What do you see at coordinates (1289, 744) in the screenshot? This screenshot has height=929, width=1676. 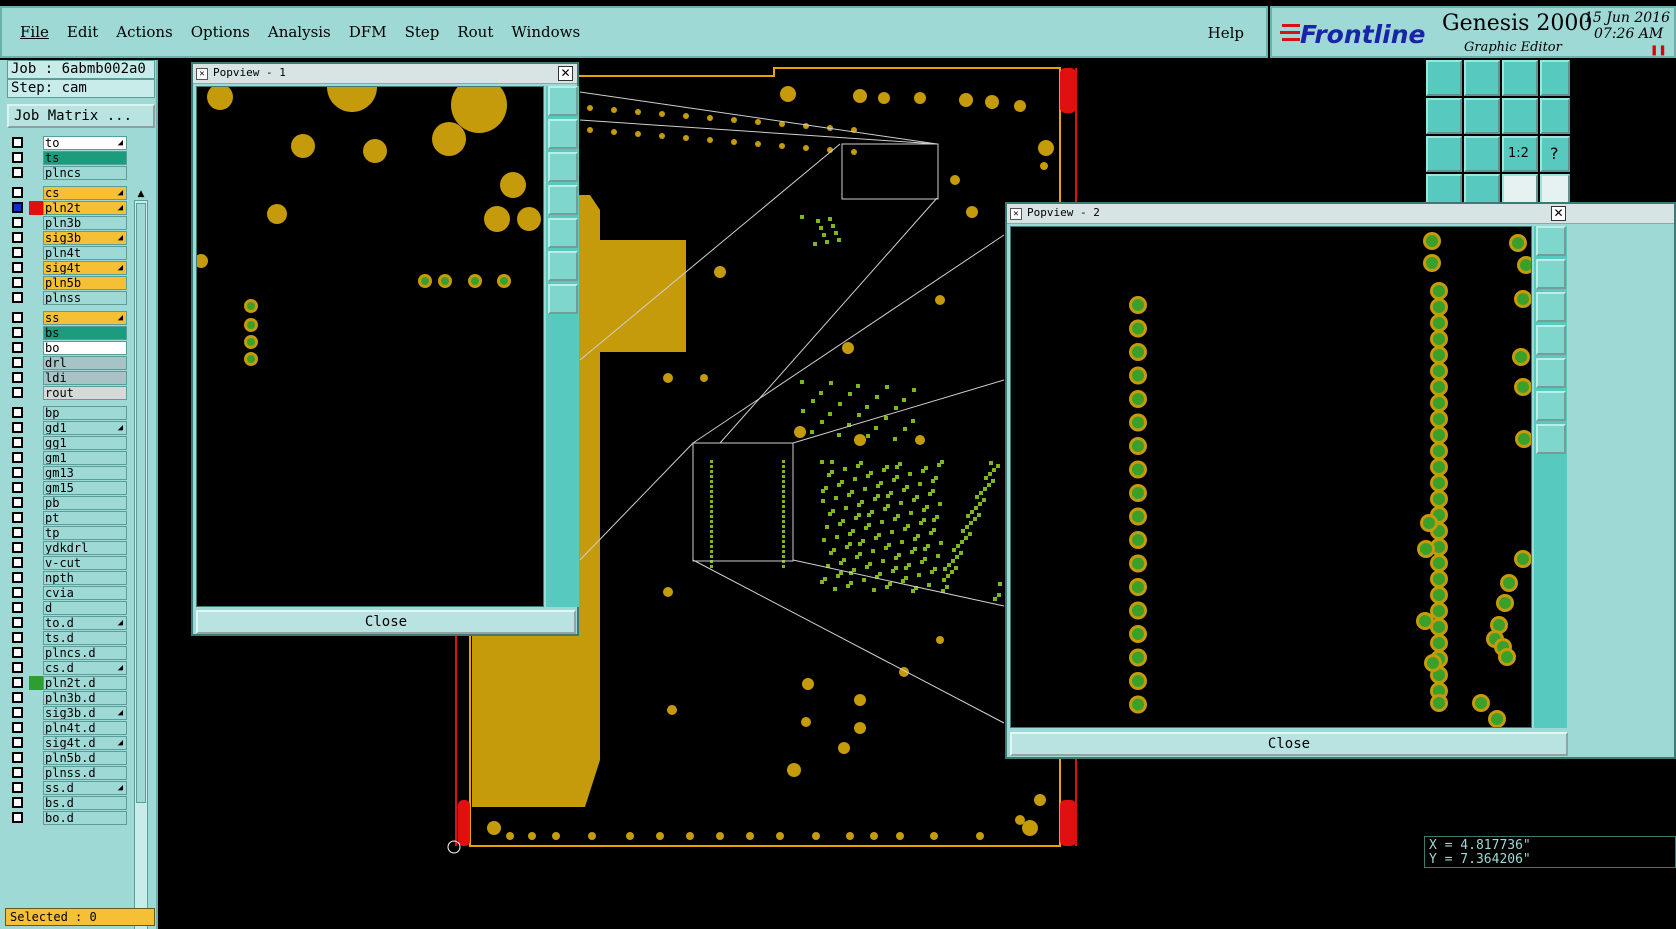 I see `popview-2-close-button: Close` at bounding box center [1289, 744].